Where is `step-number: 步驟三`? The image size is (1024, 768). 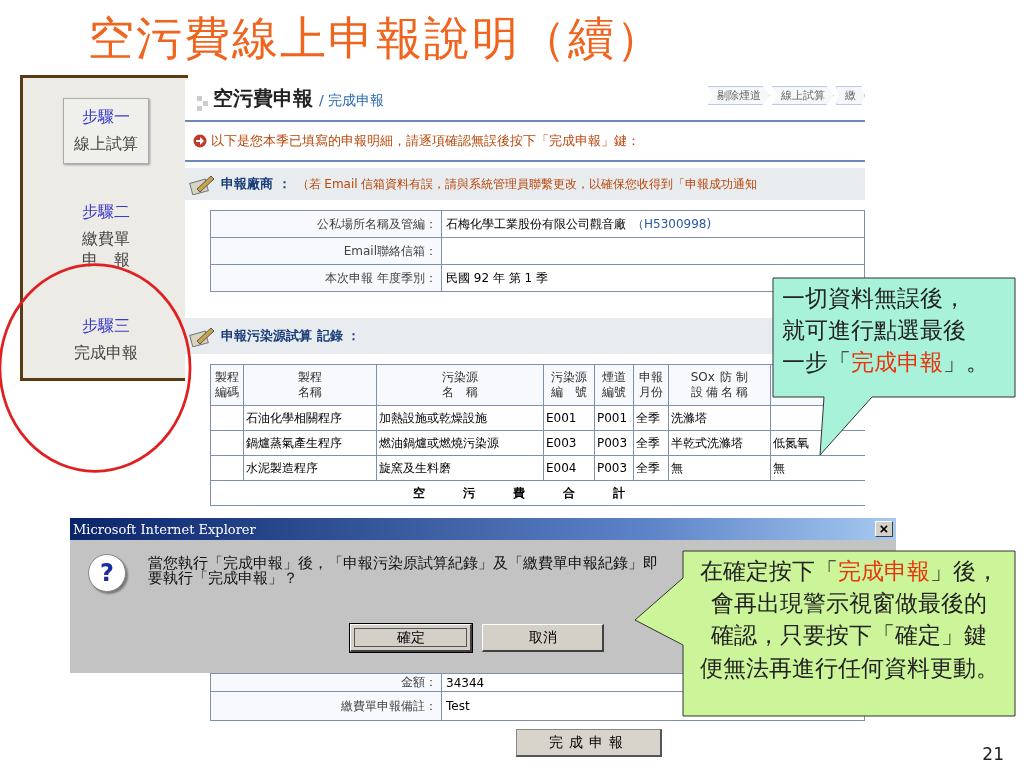
step-number: 步驟三 is located at coordinates (105, 327).